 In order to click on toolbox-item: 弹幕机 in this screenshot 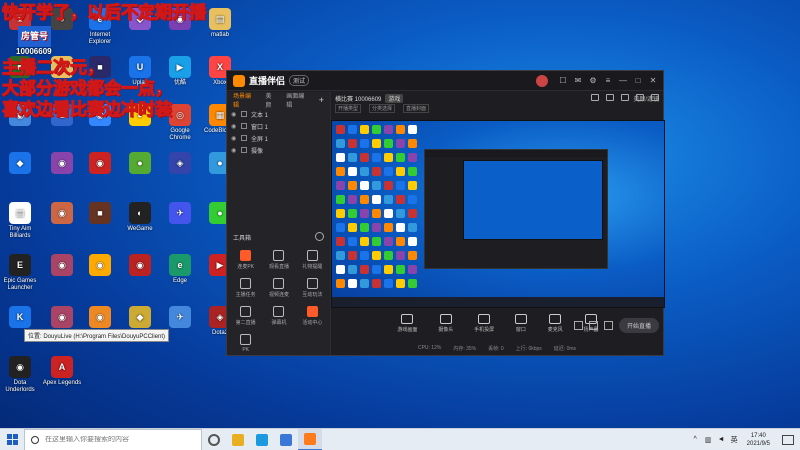, I will do `click(278, 316)`.